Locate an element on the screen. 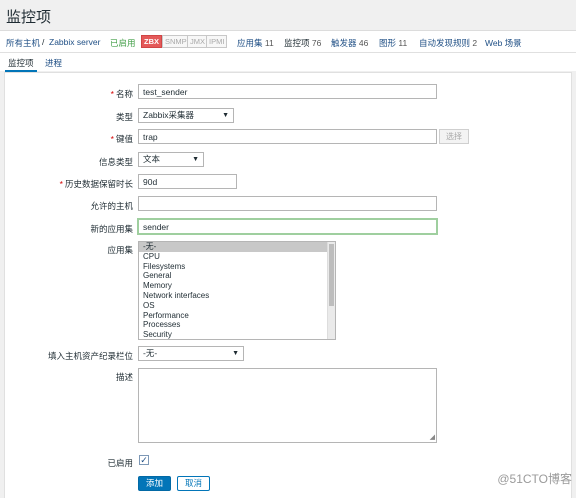 Image resolution: width=576 pixels, height=498 pixels. applications-count: 11 is located at coordinates (269, 43).